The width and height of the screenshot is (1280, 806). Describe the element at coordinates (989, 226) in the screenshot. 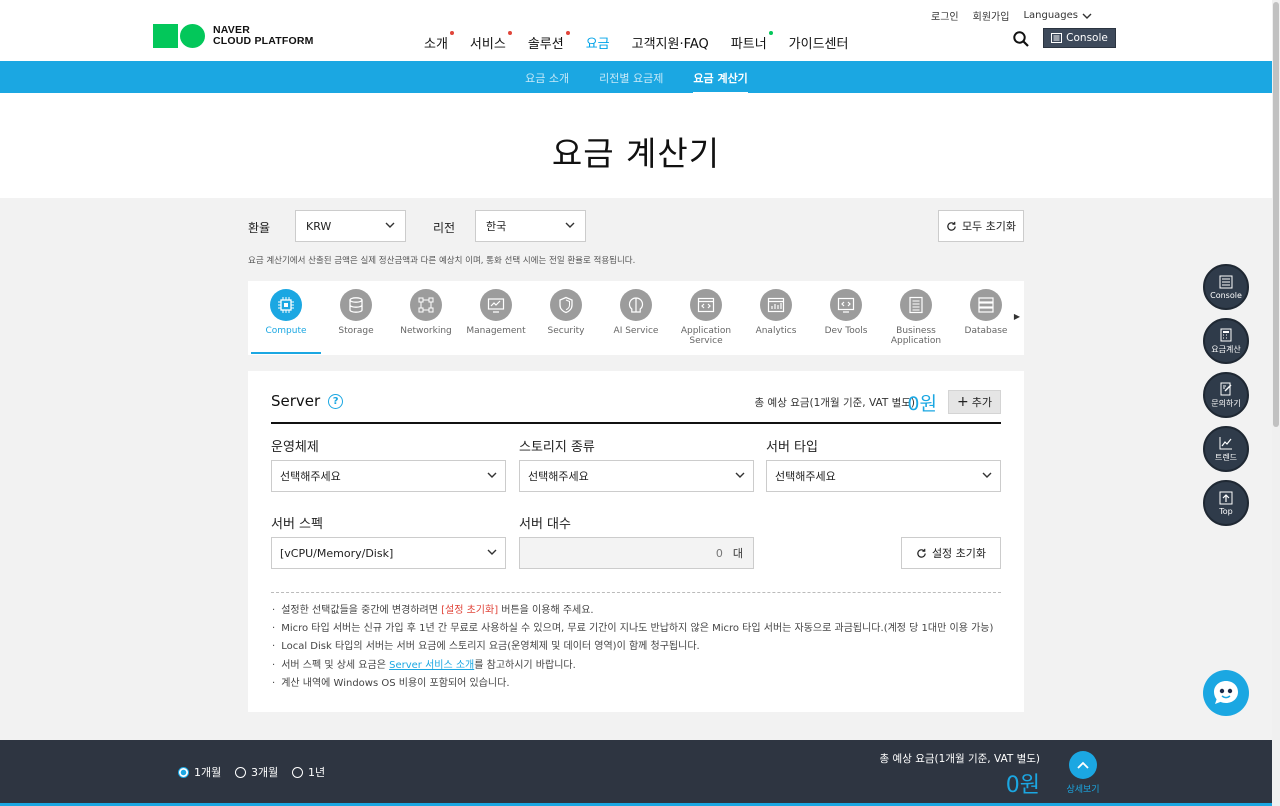

I see `reset-all-label: 모두 초기화` at that location.